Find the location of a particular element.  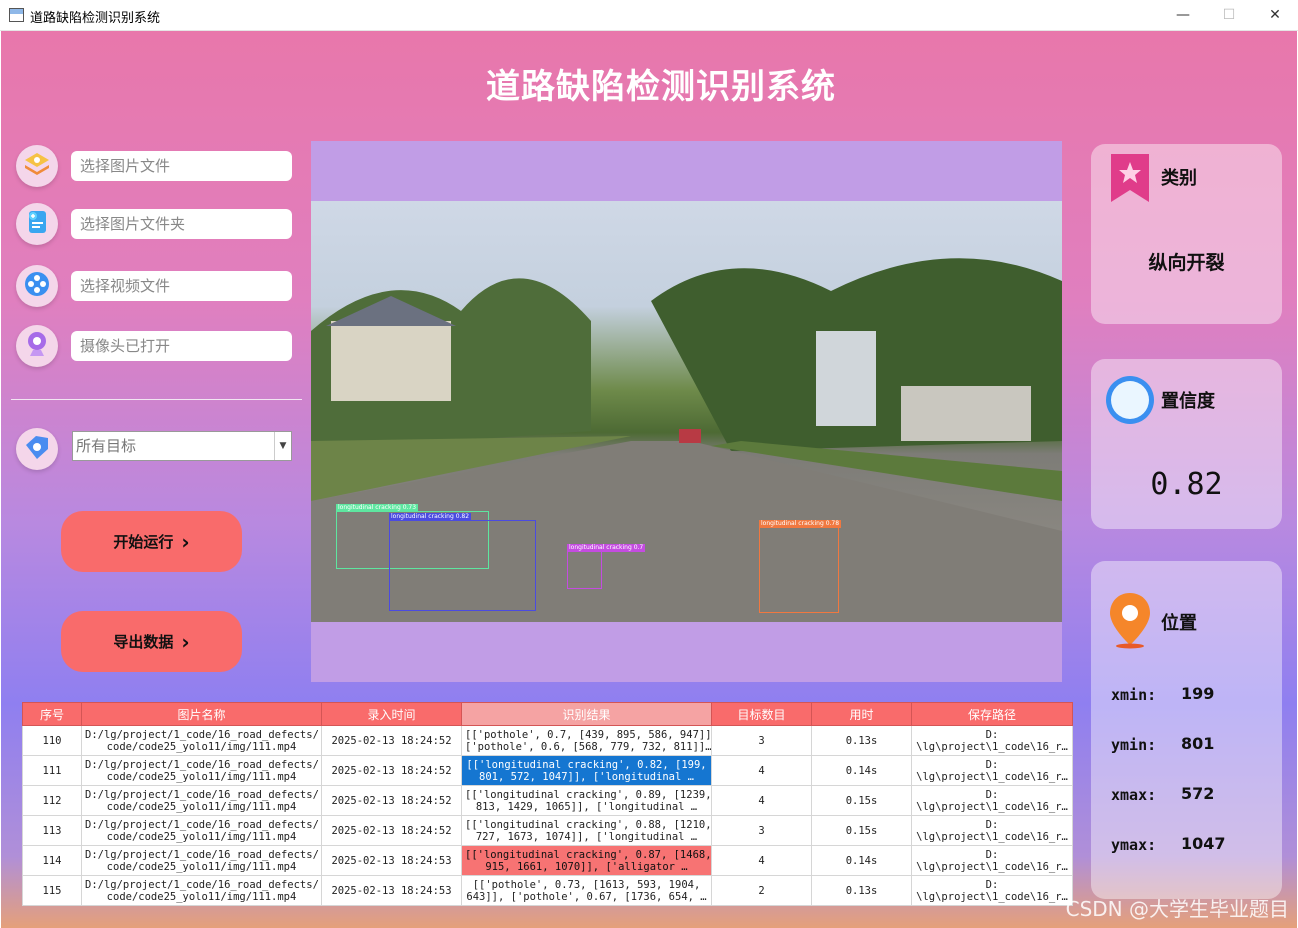

start-button: 开始运行 › is located at coordinates (151, 541).